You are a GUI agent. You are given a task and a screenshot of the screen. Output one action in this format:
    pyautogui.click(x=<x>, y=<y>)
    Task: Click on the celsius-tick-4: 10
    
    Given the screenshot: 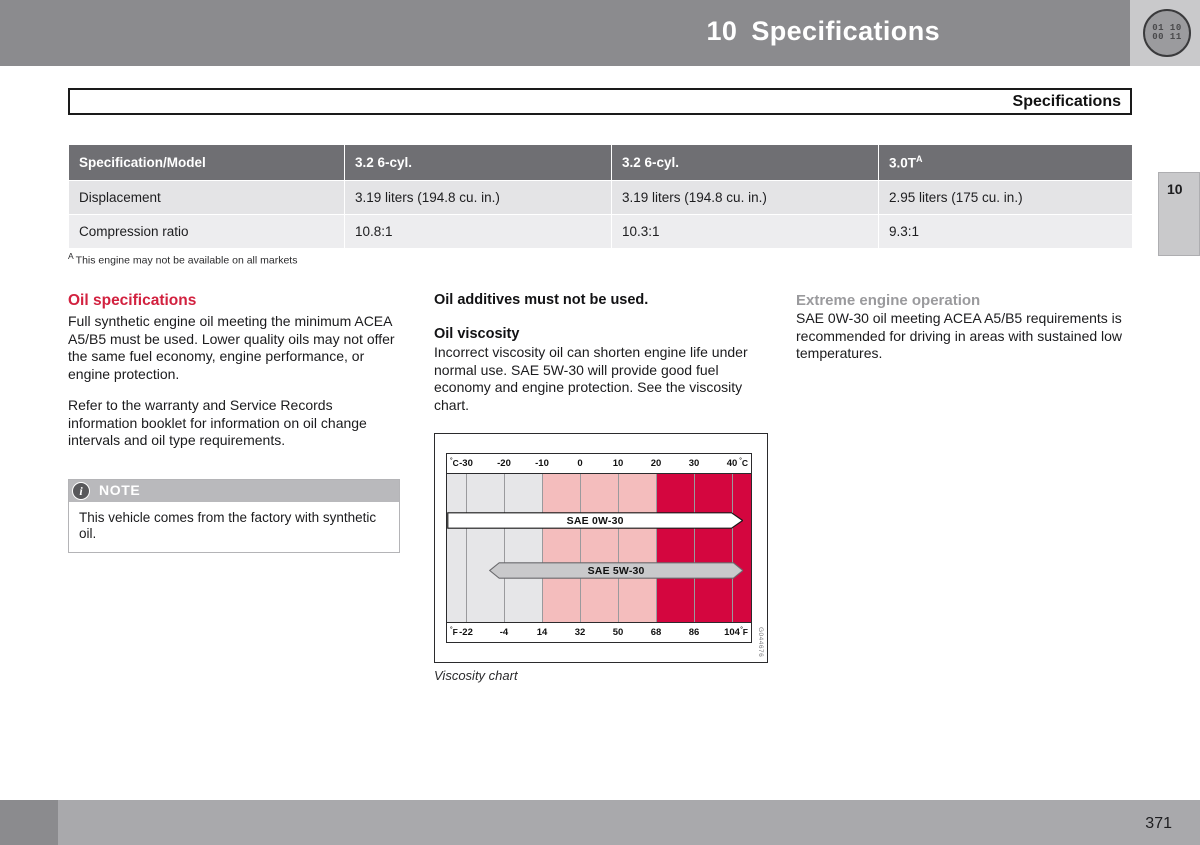 What is the action you would take?
    pyautogui.click(x=618, y=463)
    